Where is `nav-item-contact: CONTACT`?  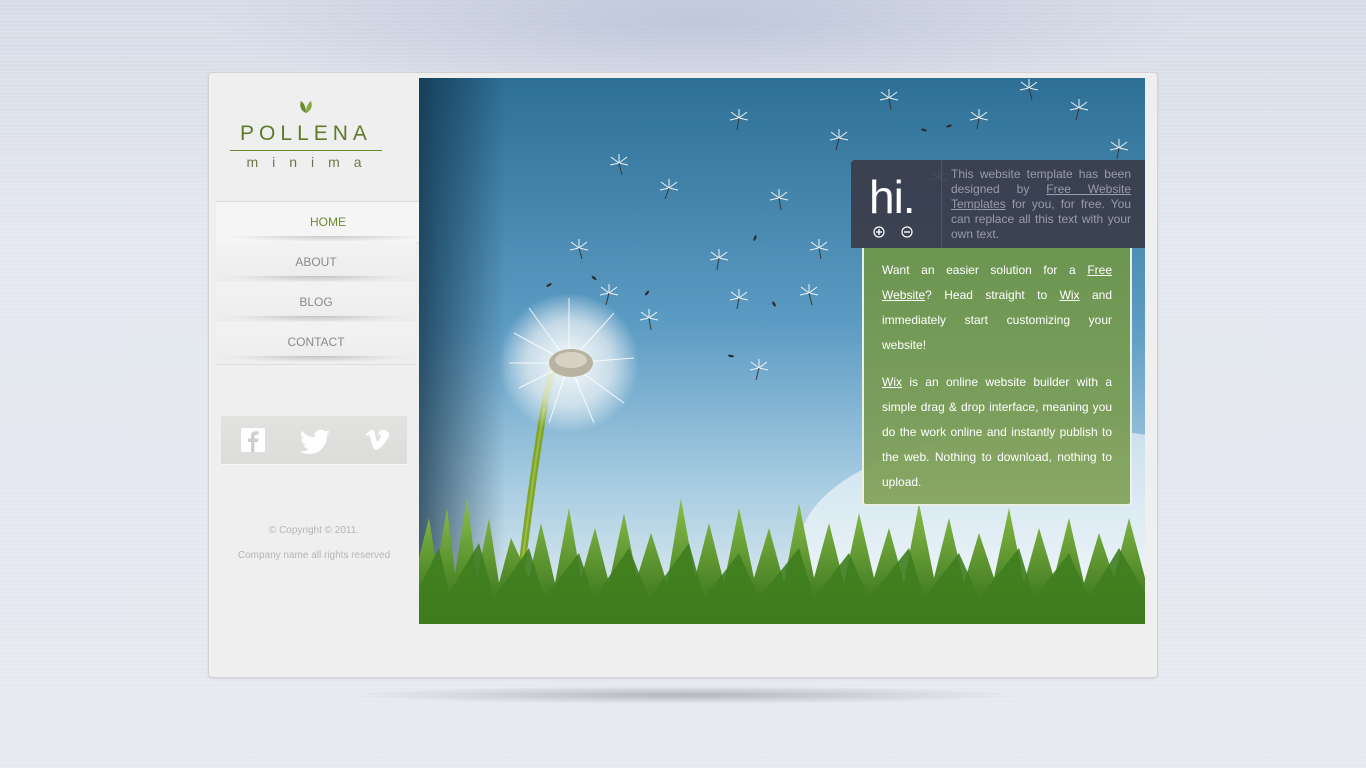 nav-item-contact: CONTACT is located at coordinates (316, 342).